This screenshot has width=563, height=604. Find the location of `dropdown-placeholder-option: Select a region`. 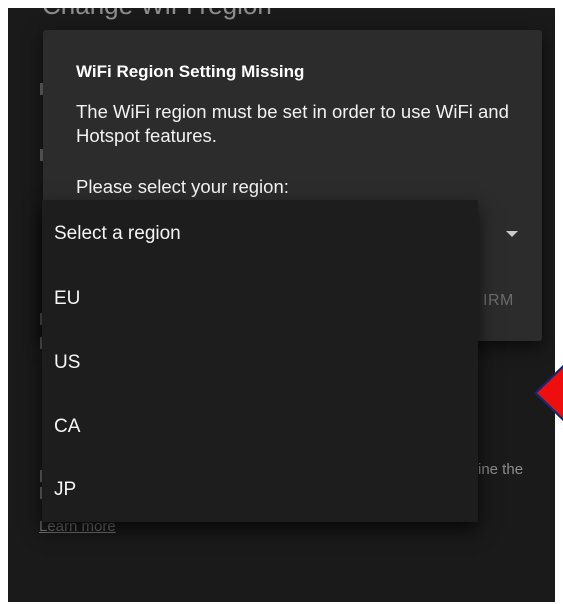

dropdown-placeholder-option: Select a region is located at coordinates (259, 234).